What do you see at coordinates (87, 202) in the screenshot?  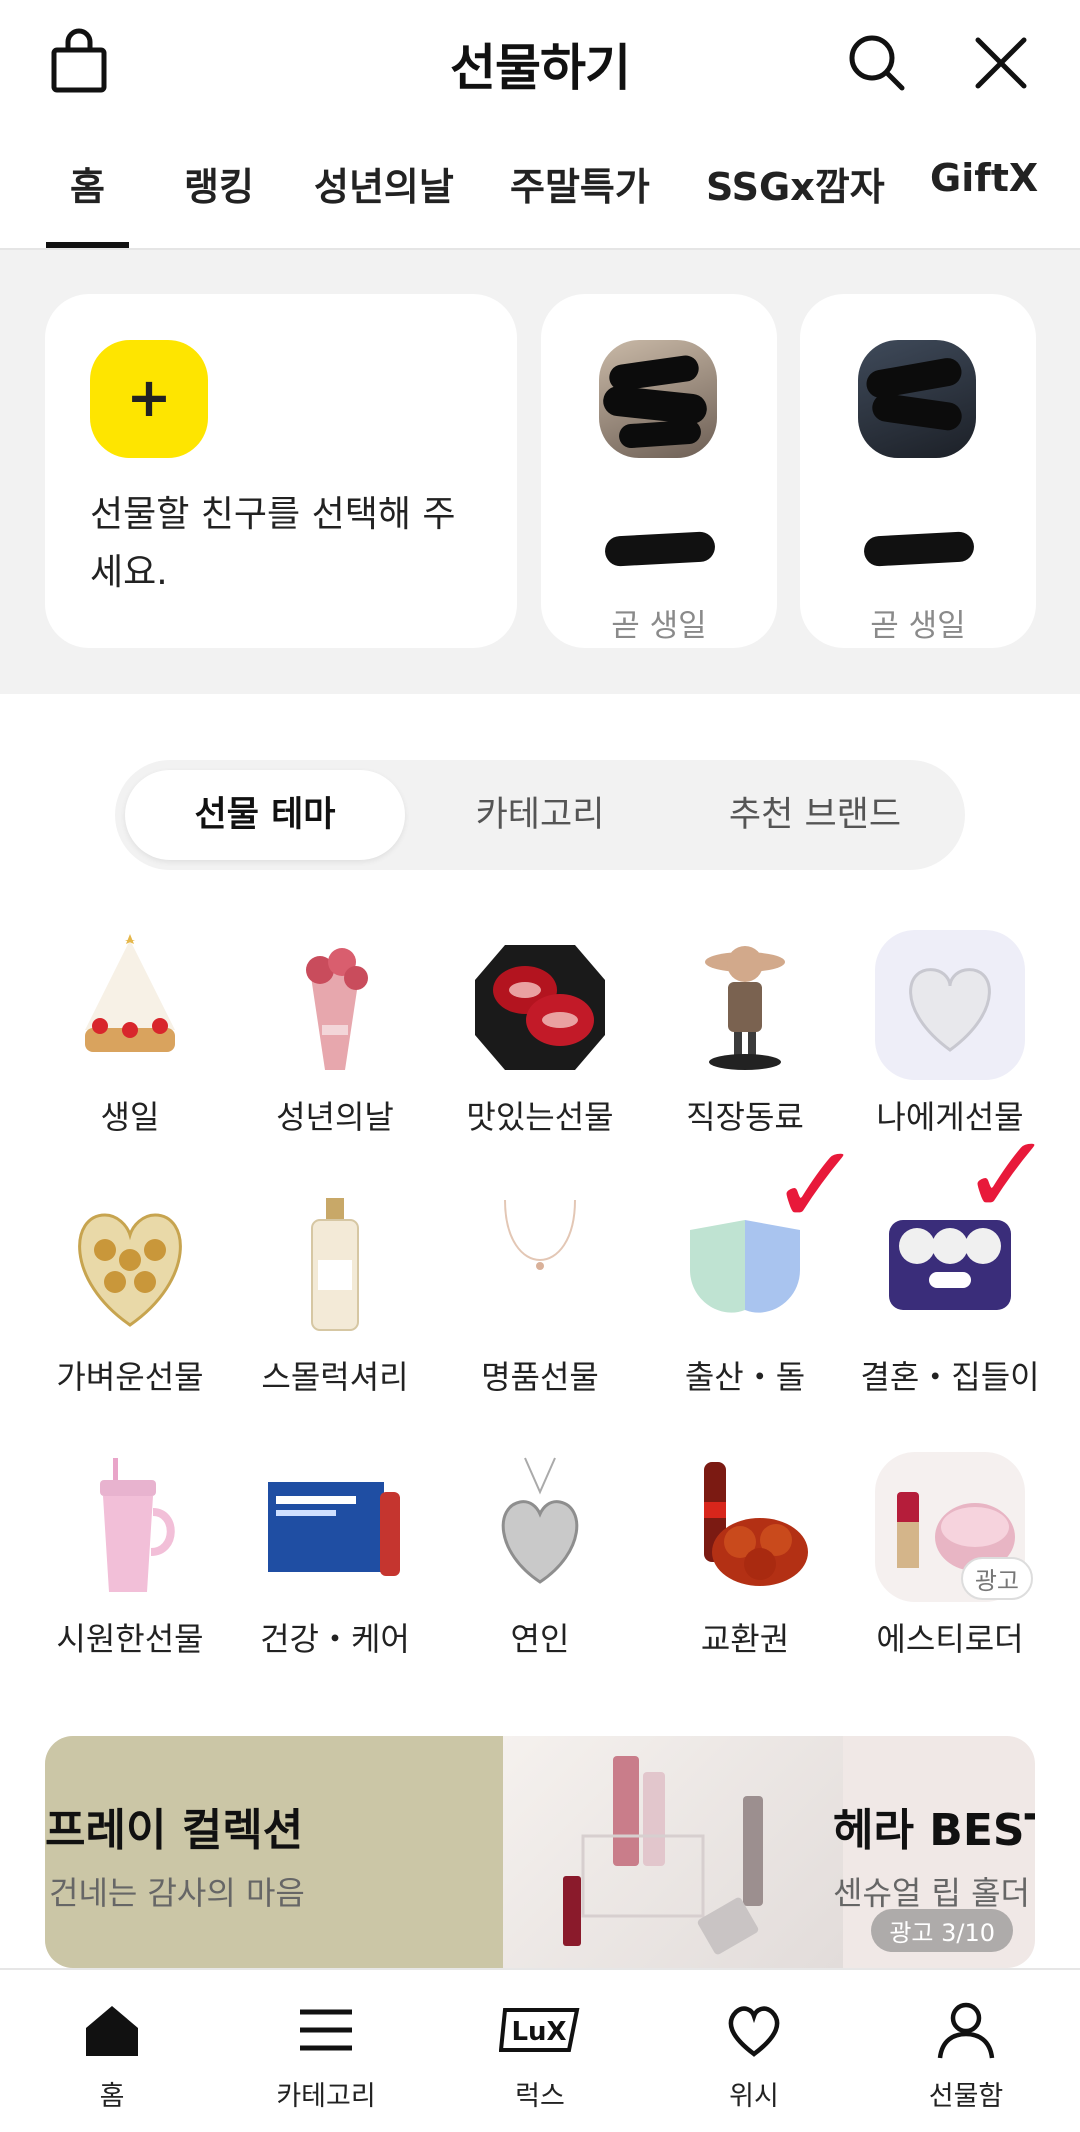 I see `tab-home: 홈` at bounding box center [87, 202].